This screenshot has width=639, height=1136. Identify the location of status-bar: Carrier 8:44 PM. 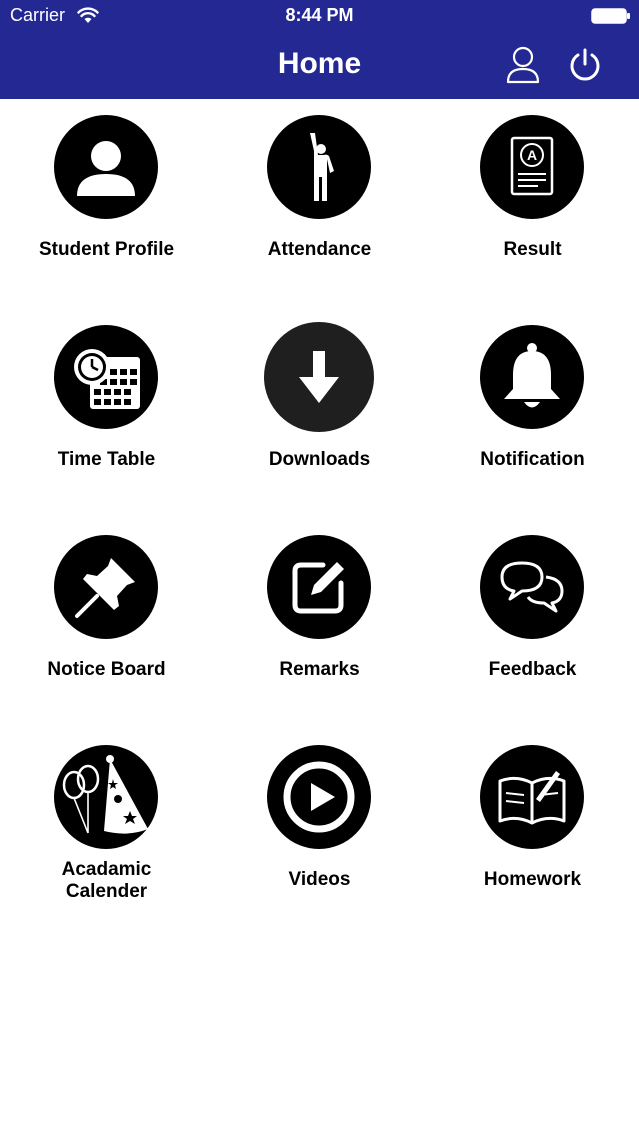
(319, 16).